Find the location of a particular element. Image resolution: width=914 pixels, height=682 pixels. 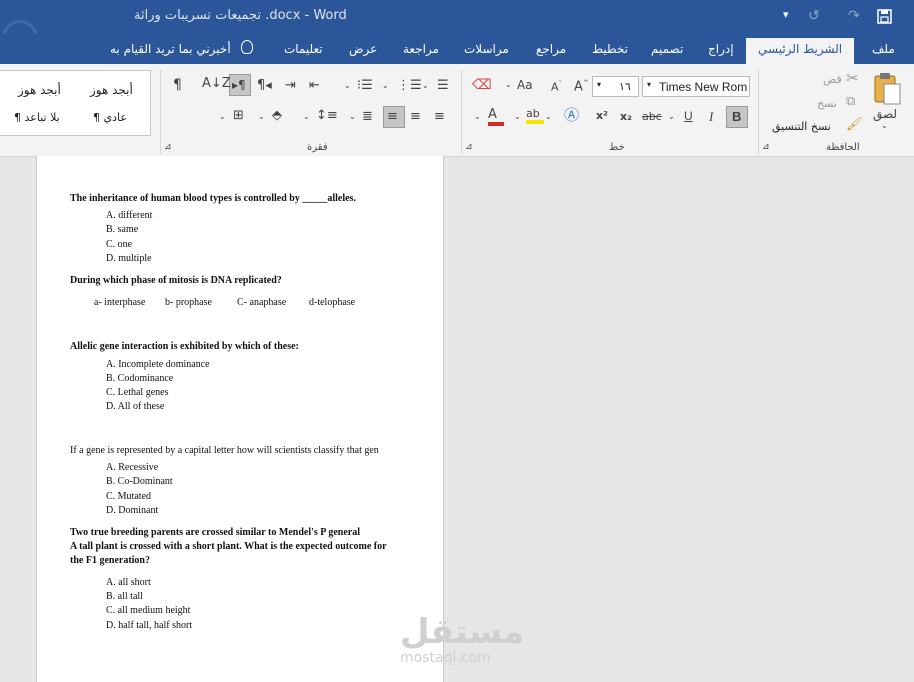

paragraph-launcher-icon: ⊿ is located at coordinates (168, 147).